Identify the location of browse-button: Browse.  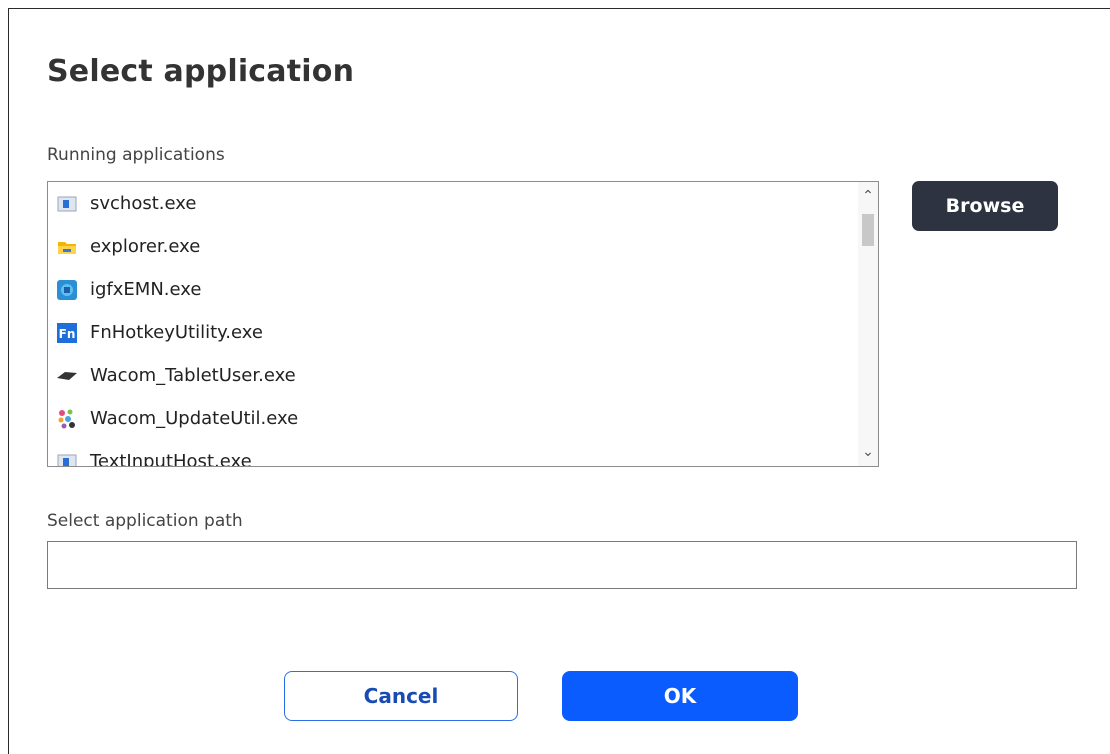
(985, 206).